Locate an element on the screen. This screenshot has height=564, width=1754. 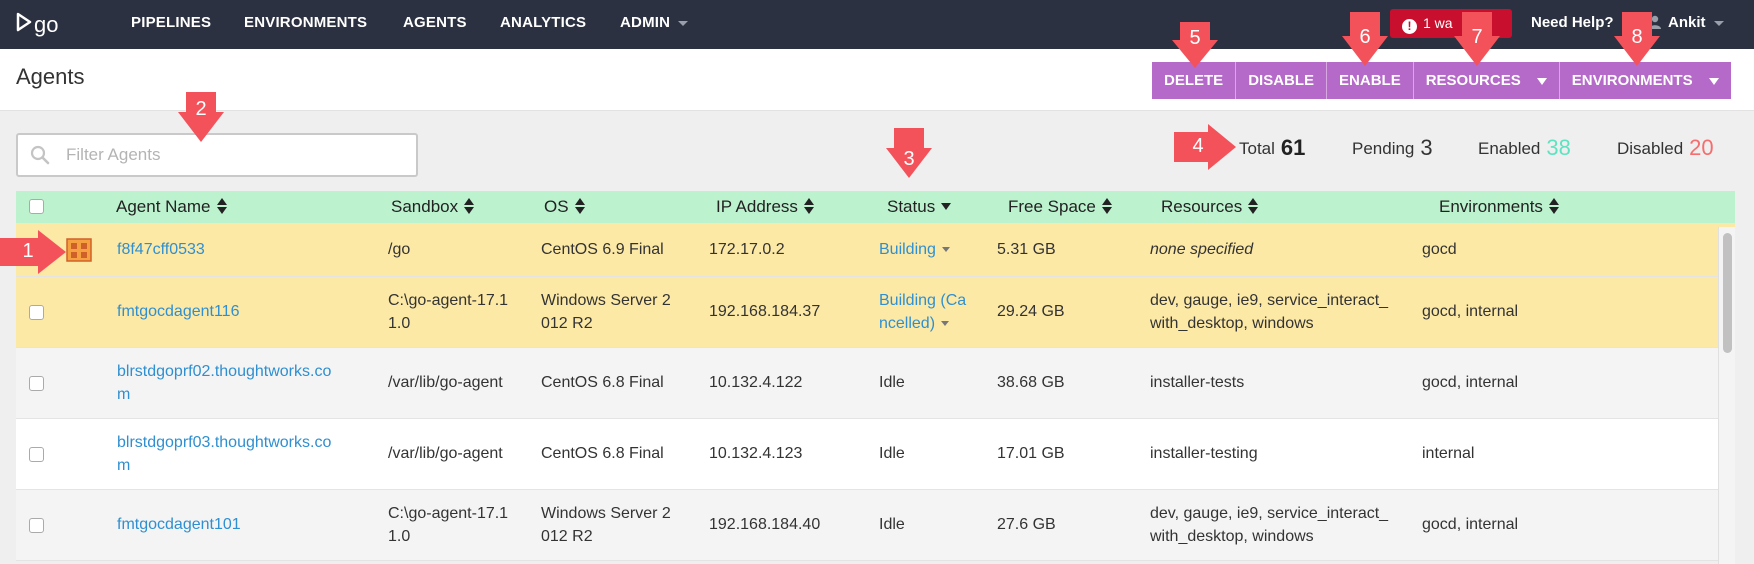
resources-button: RESOURCES is located at coordinates (1486, 80).